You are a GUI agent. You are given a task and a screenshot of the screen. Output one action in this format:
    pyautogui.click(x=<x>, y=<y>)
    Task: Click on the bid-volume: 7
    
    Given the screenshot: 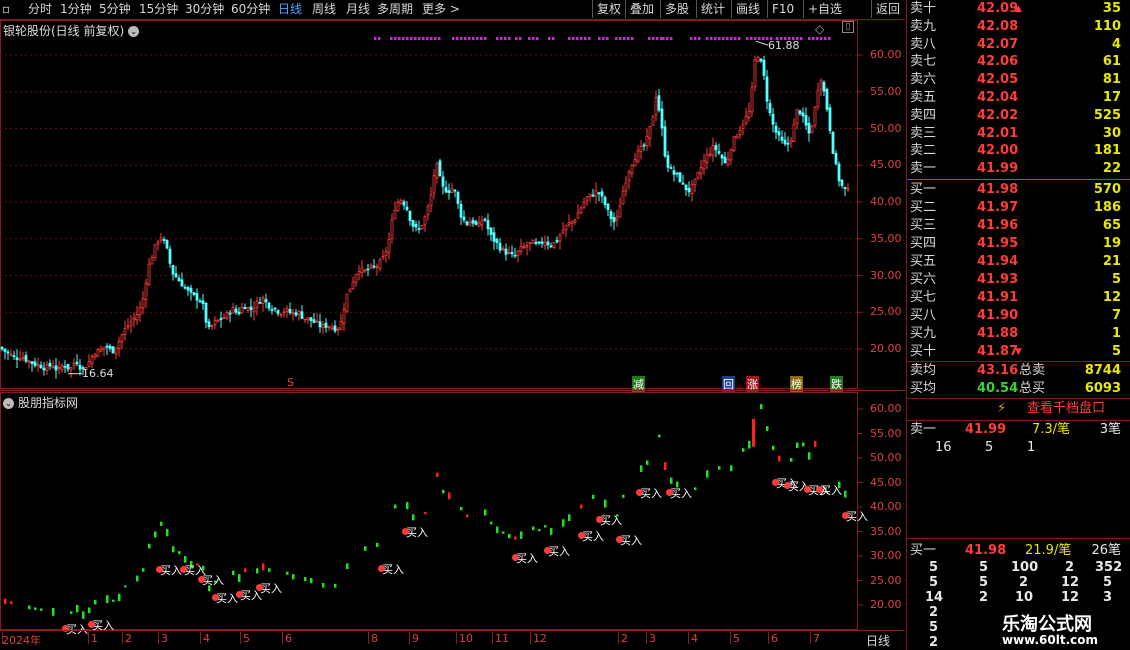 What is the action you would take?
    pyautogui.click(x=1116, y=315)
    